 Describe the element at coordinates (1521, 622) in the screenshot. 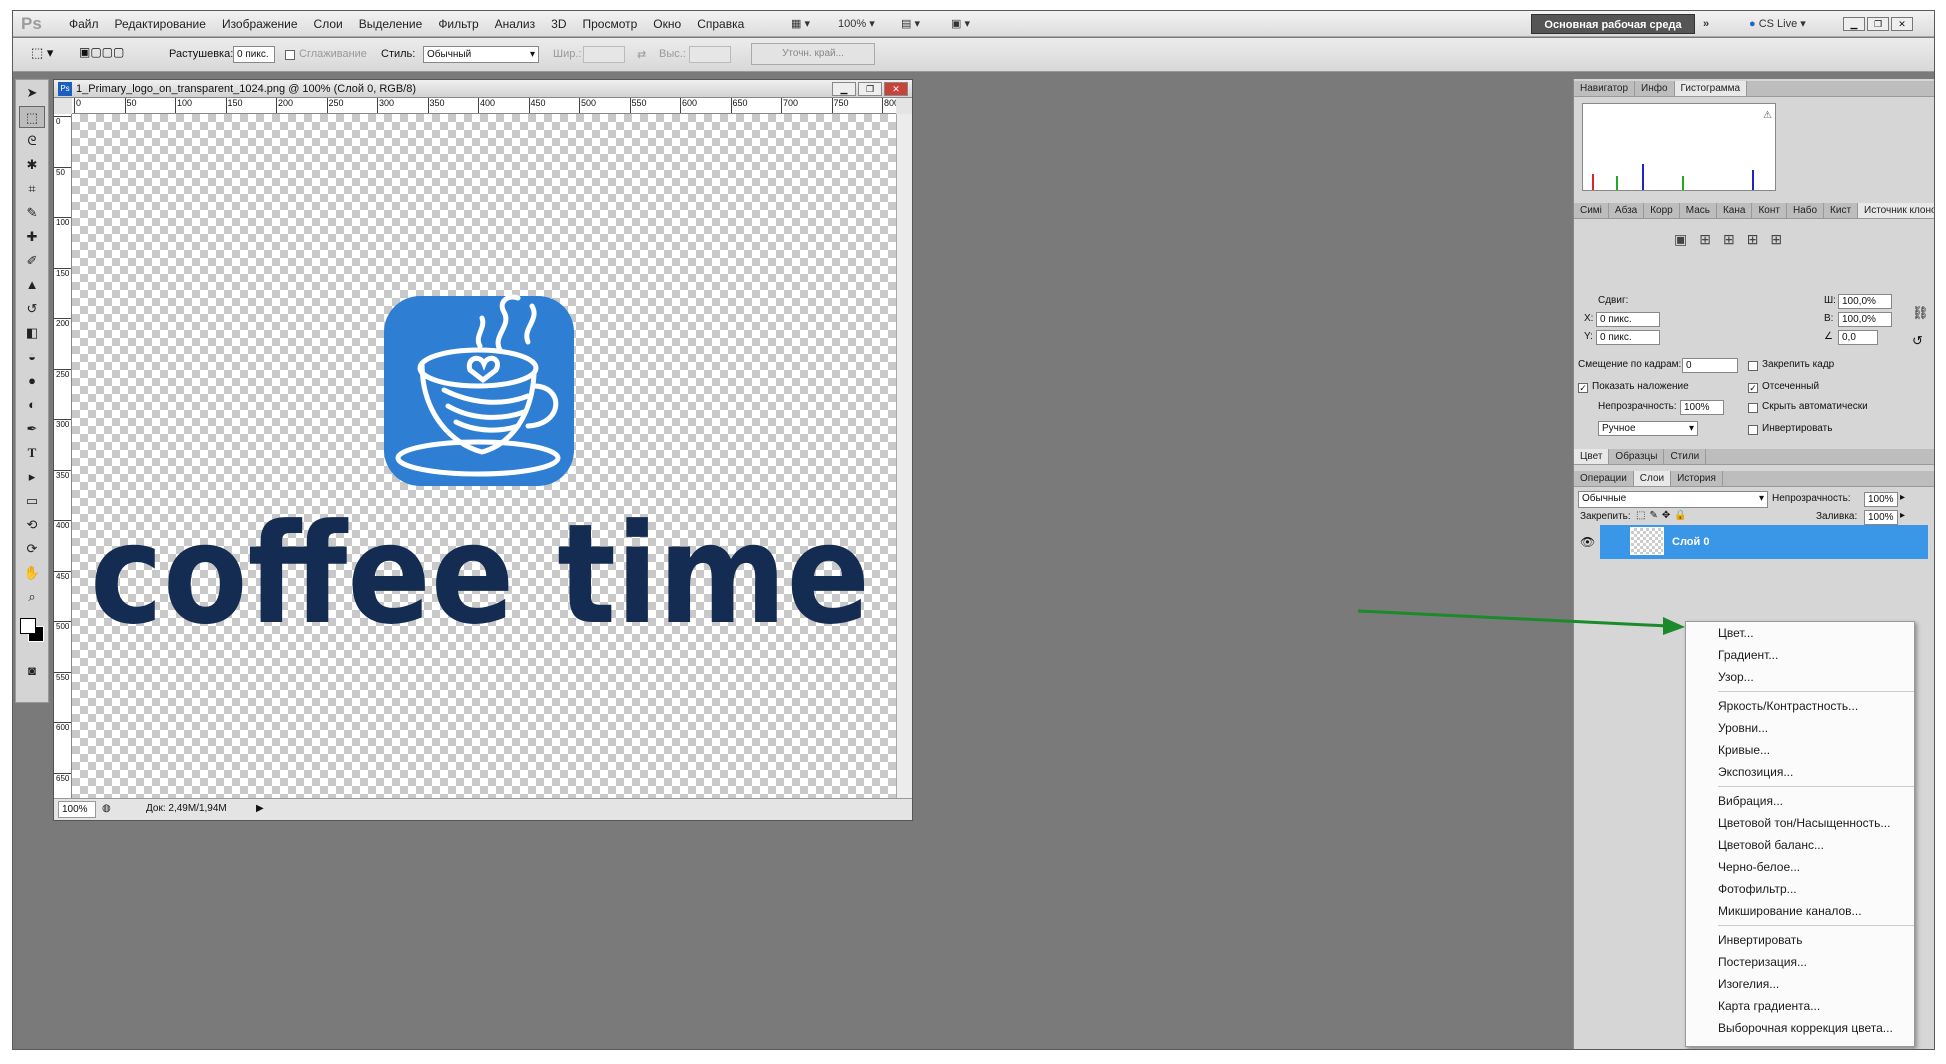

I see `annotation-arrow` at that location.